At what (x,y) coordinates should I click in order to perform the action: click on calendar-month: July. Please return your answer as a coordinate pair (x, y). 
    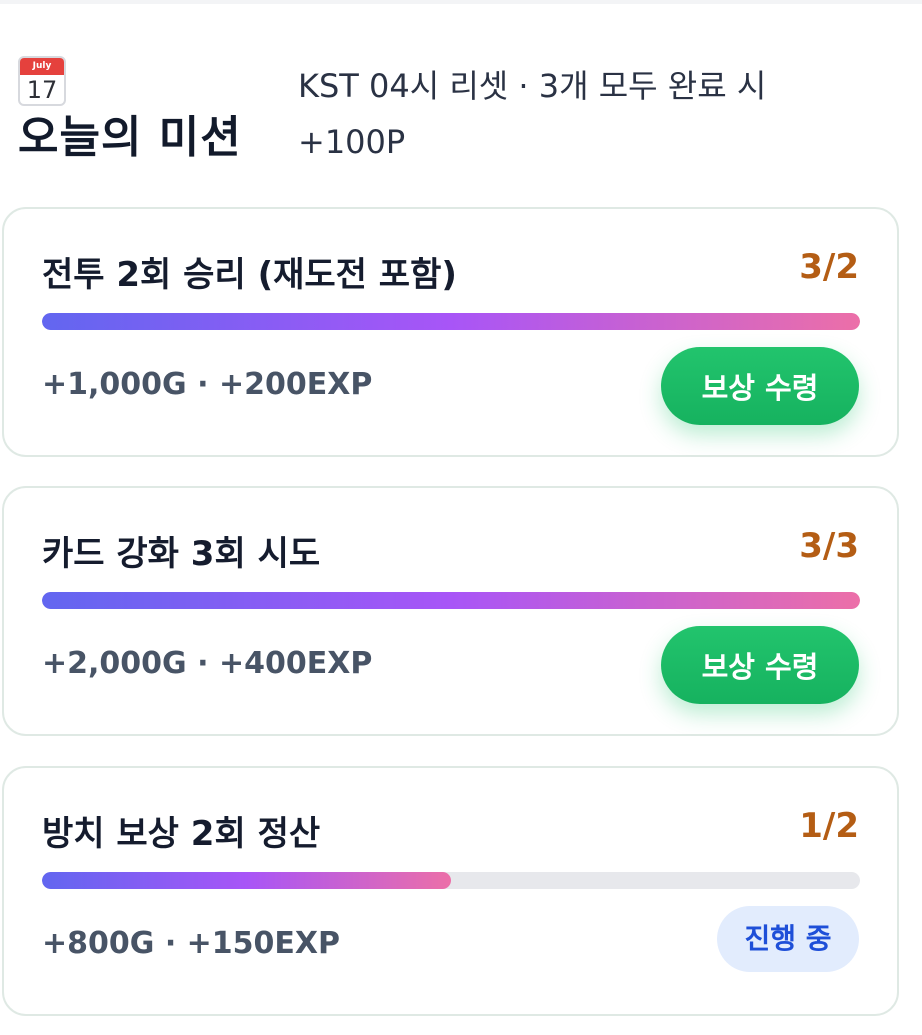
    Looking at the image, I should click on (42, 66).